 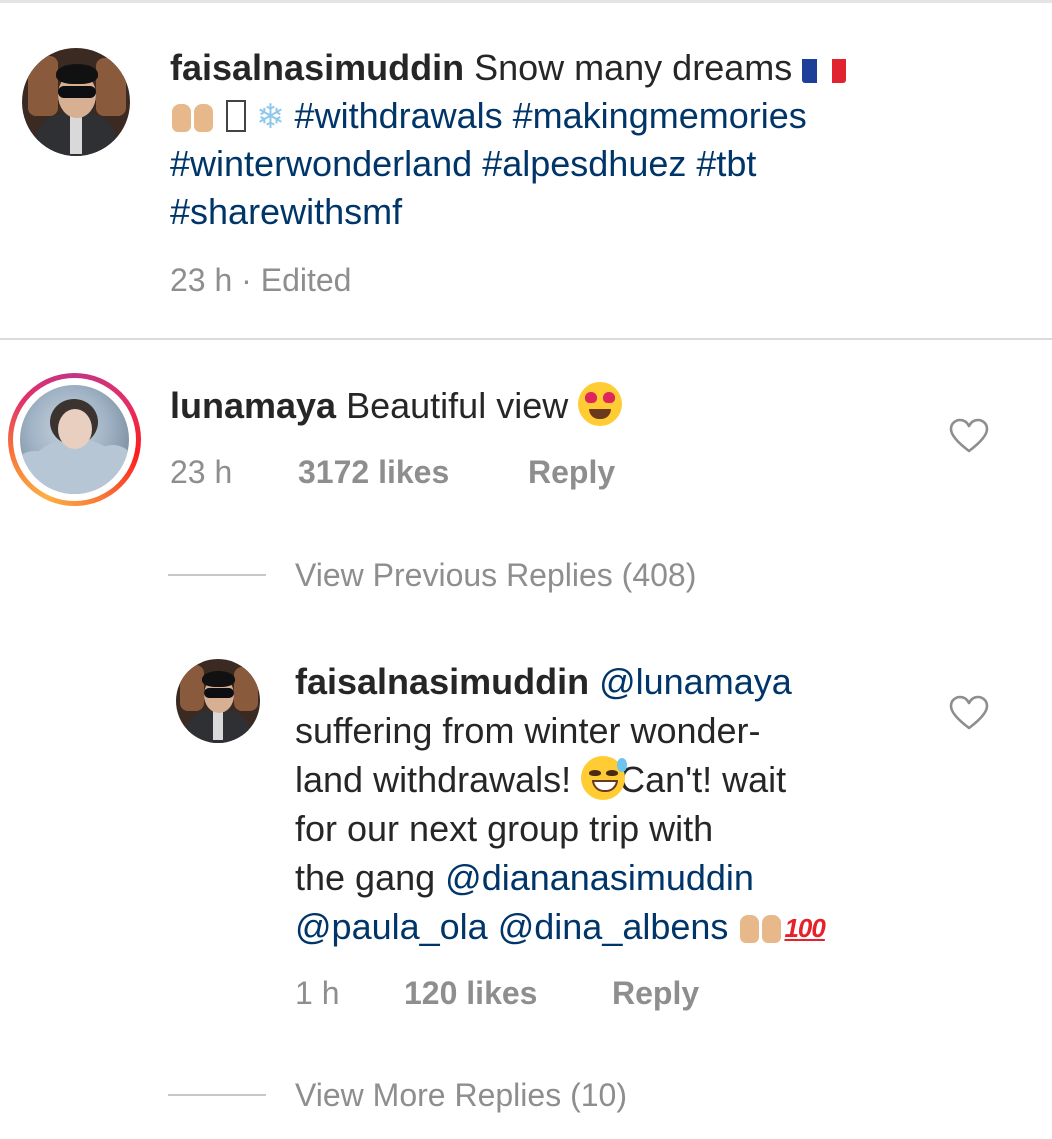 What do you see at coordinates (442, 681) in the screenshot?
I see `reply-username: faisalnasimuddin` at bounding box center [442, 681].